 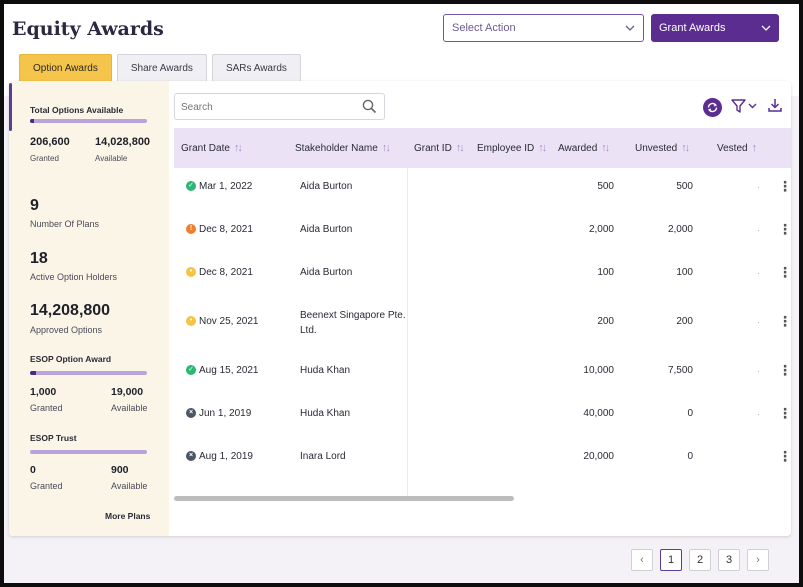 I want to click on prev-page-button: ‹, so click(x=642, y=560).